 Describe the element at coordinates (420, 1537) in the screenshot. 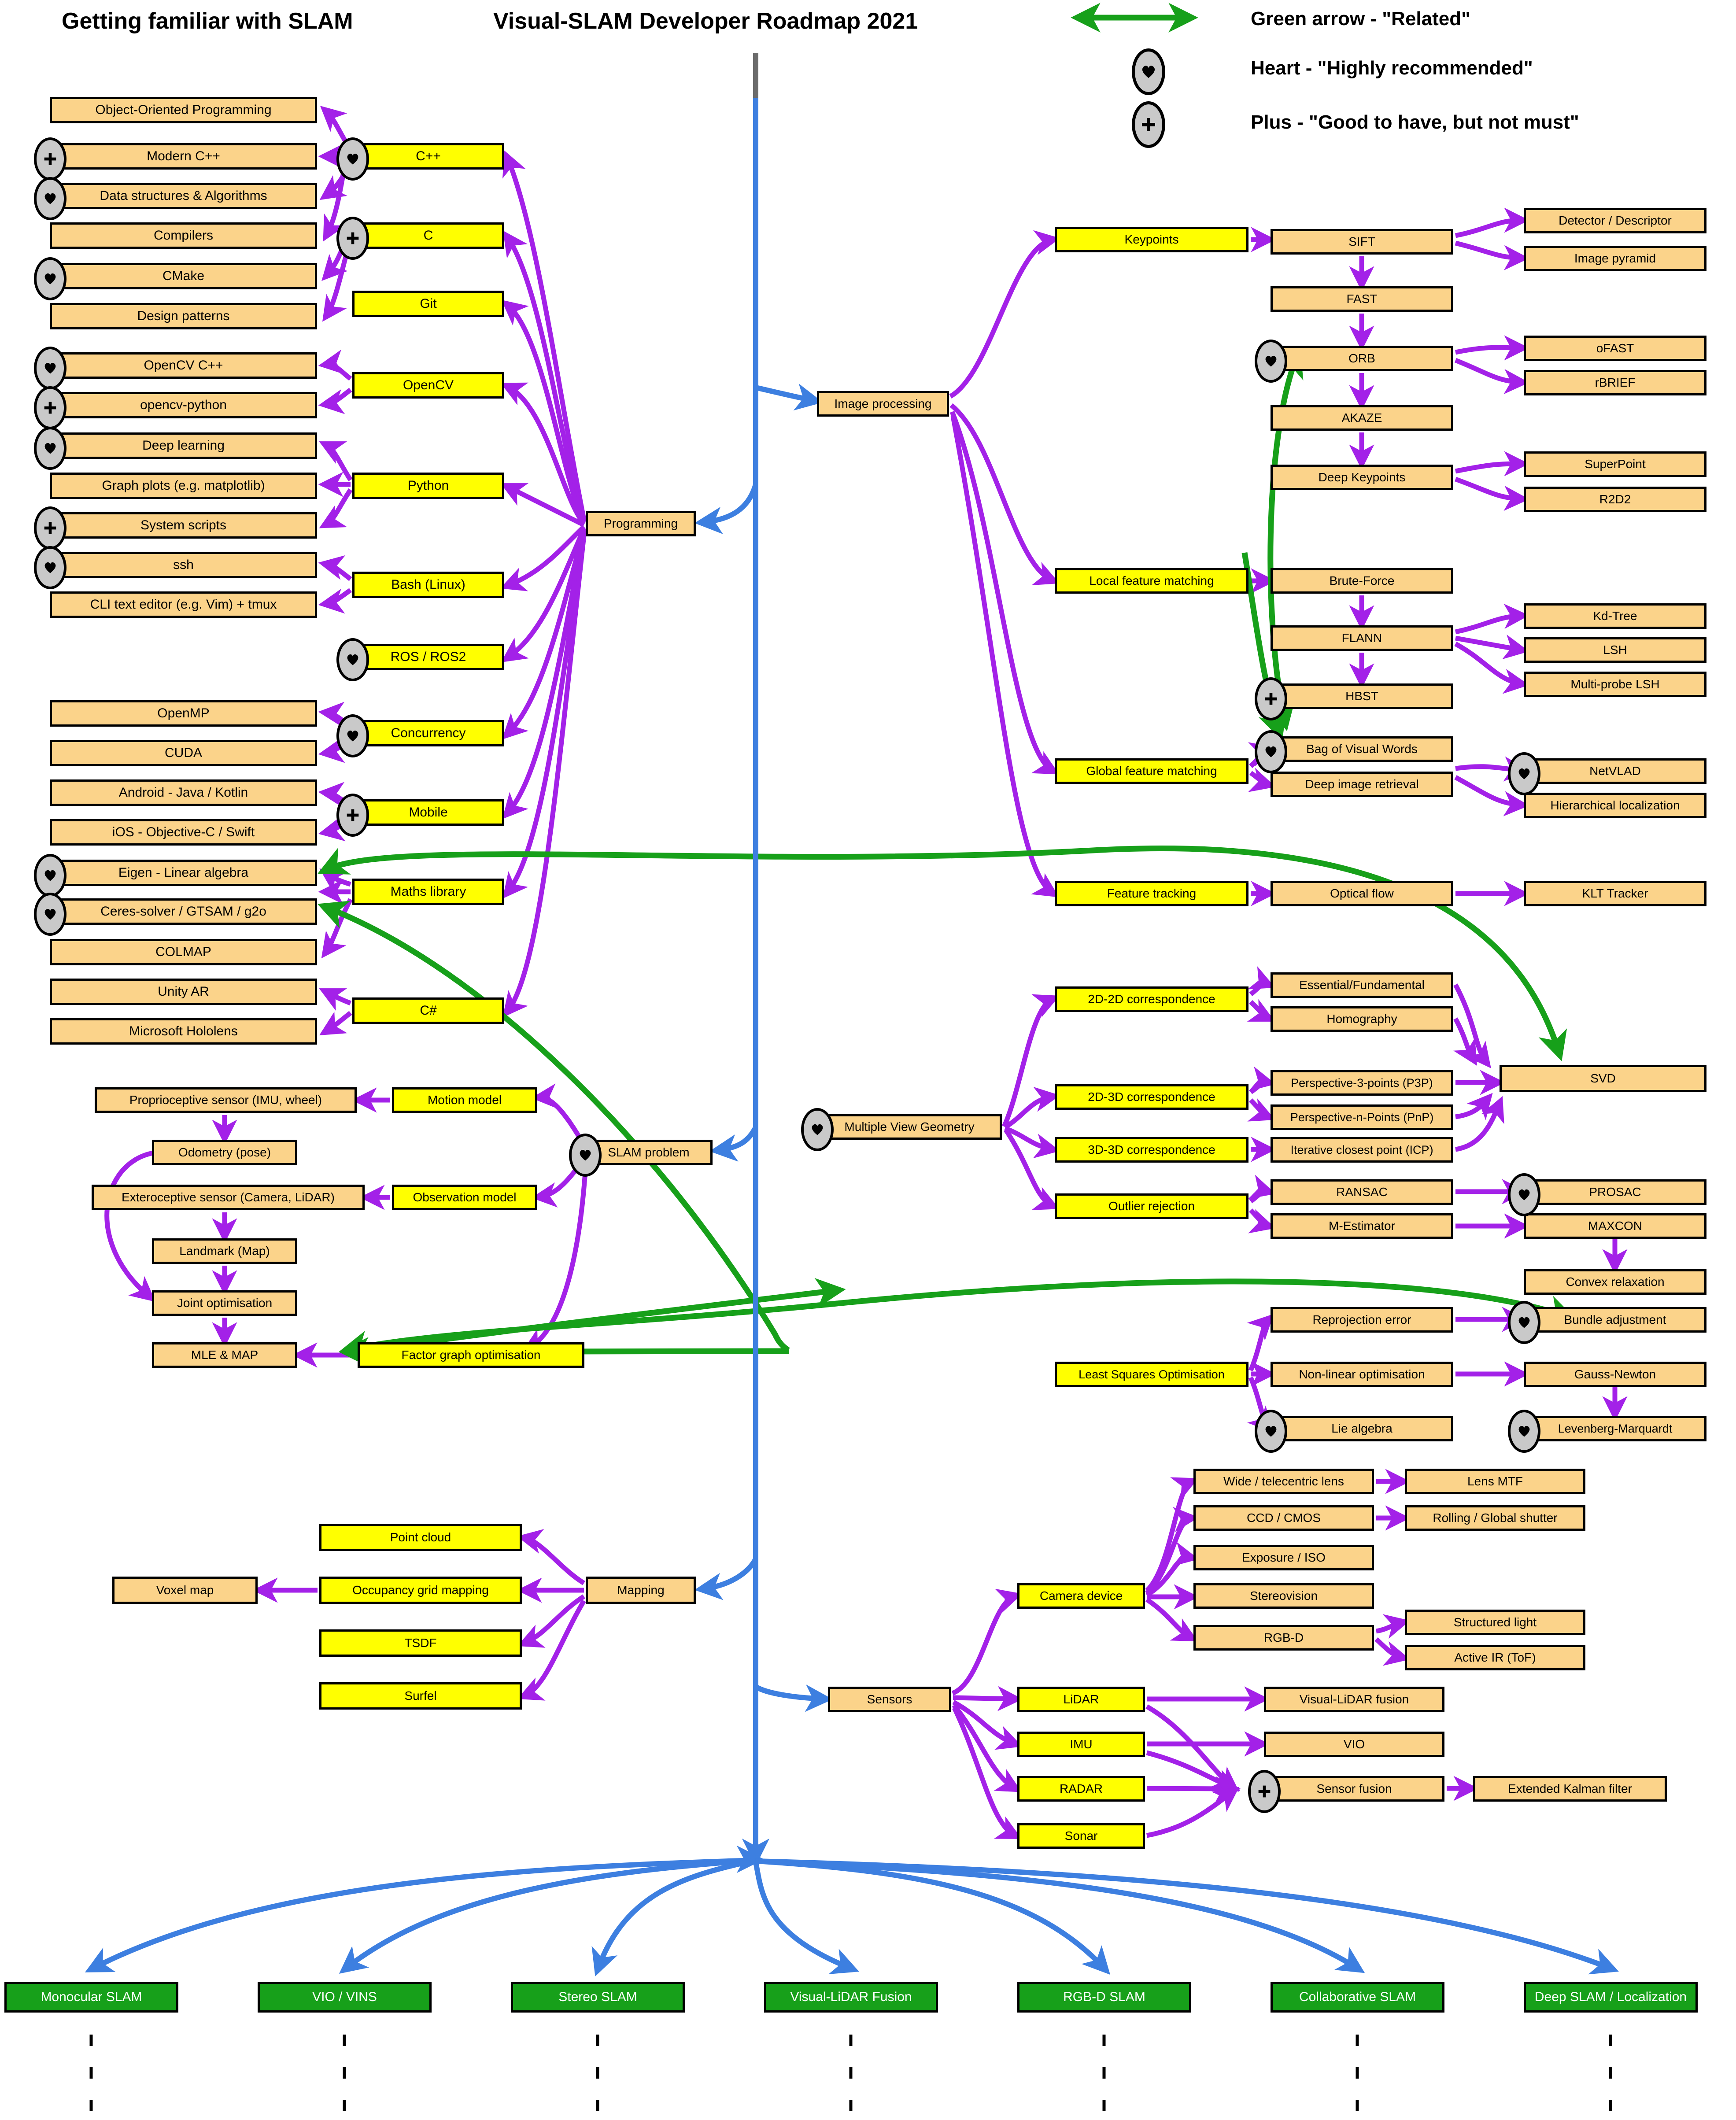

I see `node-point-cloud: Point cloud` at that location.